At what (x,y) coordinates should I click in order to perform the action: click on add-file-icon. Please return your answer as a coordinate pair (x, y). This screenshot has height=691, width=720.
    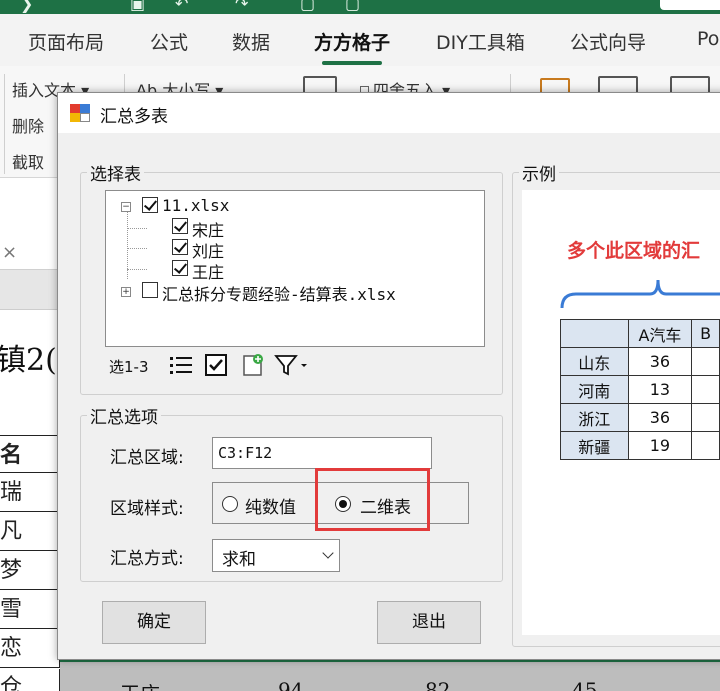
    Looking at the image, I should click on (253, 365).